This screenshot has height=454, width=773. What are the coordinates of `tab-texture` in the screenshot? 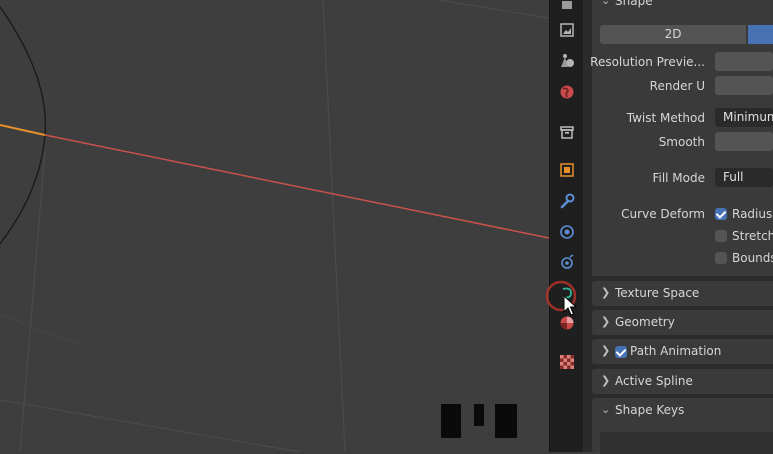 It's located at (567, 362).